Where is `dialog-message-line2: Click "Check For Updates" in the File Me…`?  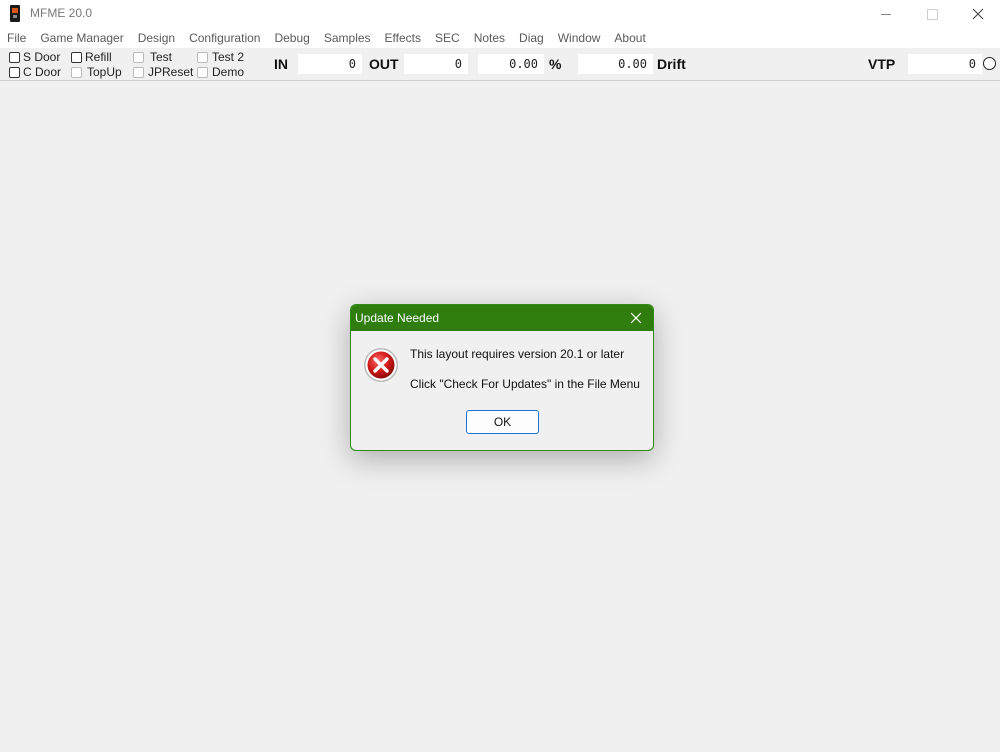 dialog-message-line2: Click "Check For Updates" in the File Me… is located at coordinates (525, 384).